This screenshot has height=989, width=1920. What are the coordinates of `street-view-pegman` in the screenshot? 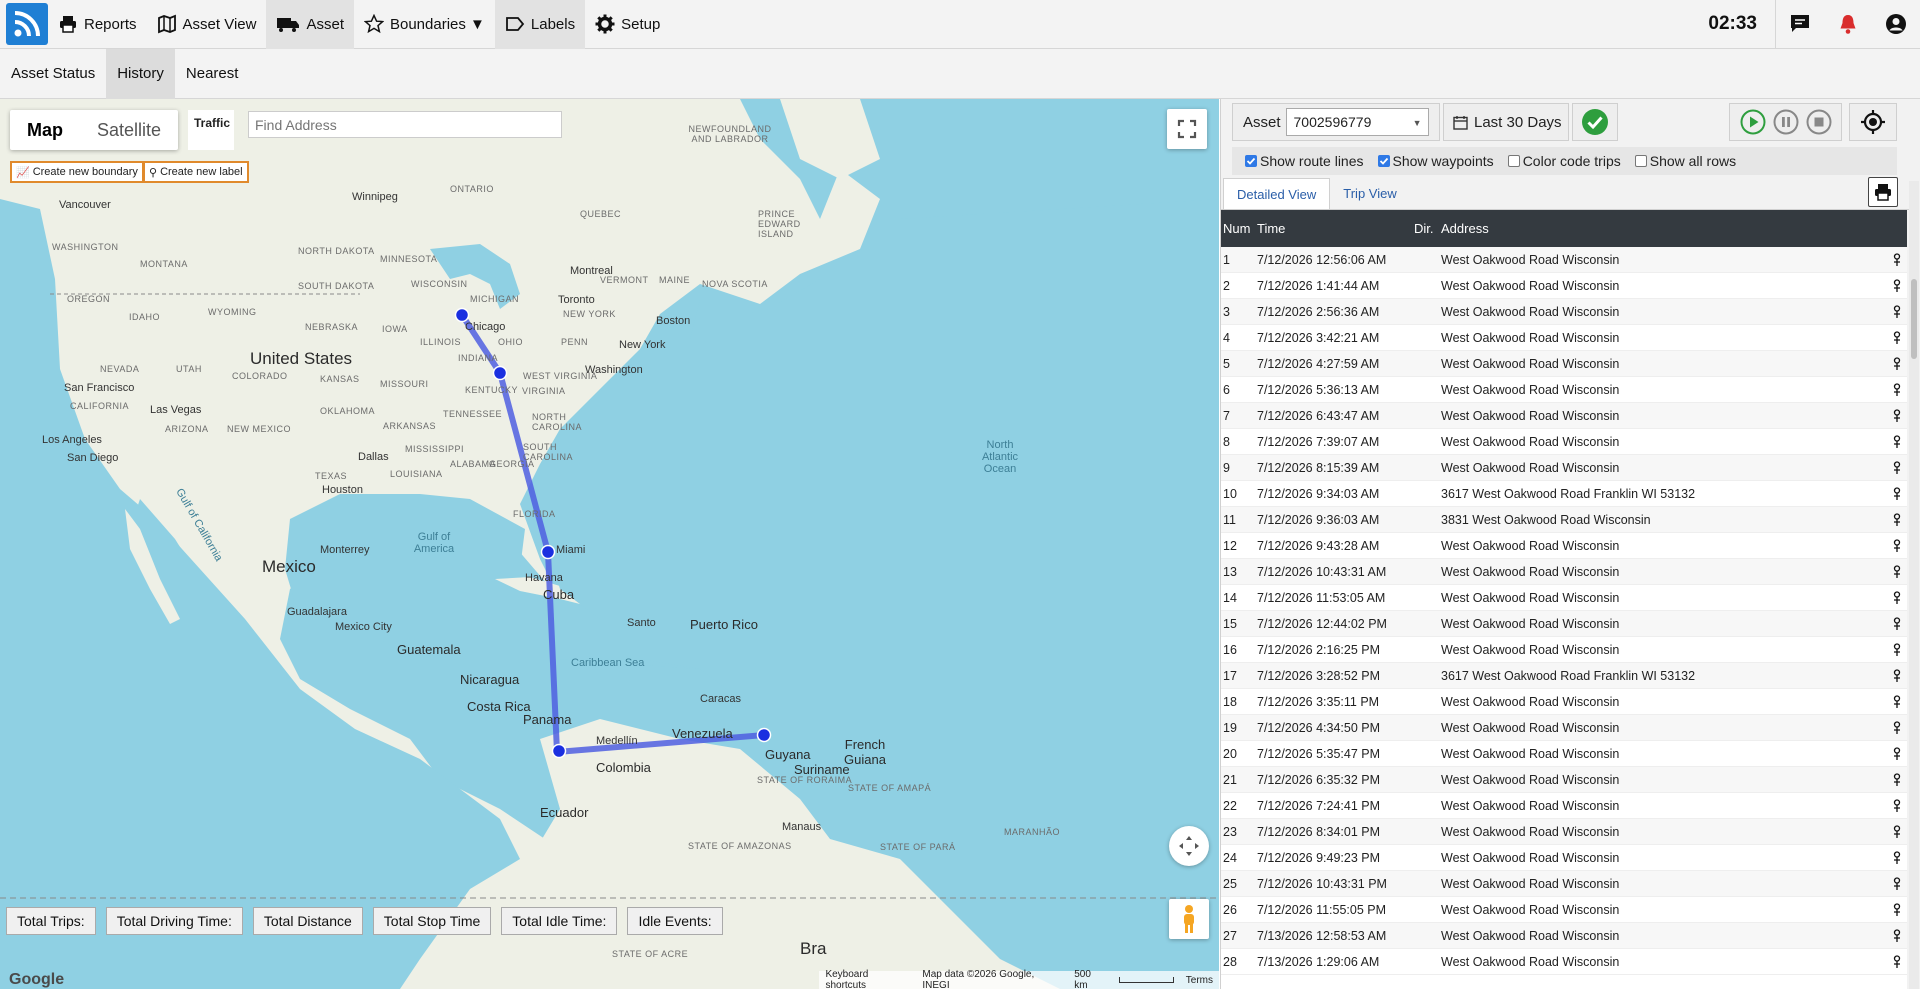 It's located at (1189, 919).